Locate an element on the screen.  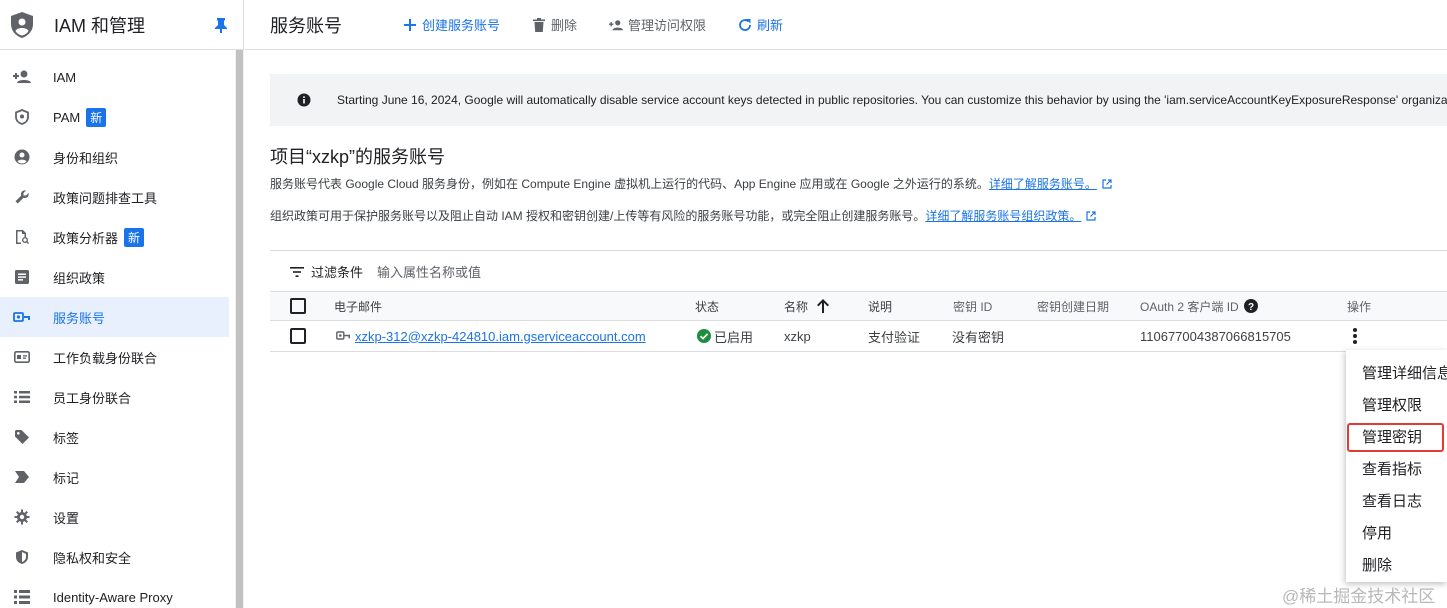
menu-item-manage-permissions: 管理权限 is located at coordinates (1392, 404).